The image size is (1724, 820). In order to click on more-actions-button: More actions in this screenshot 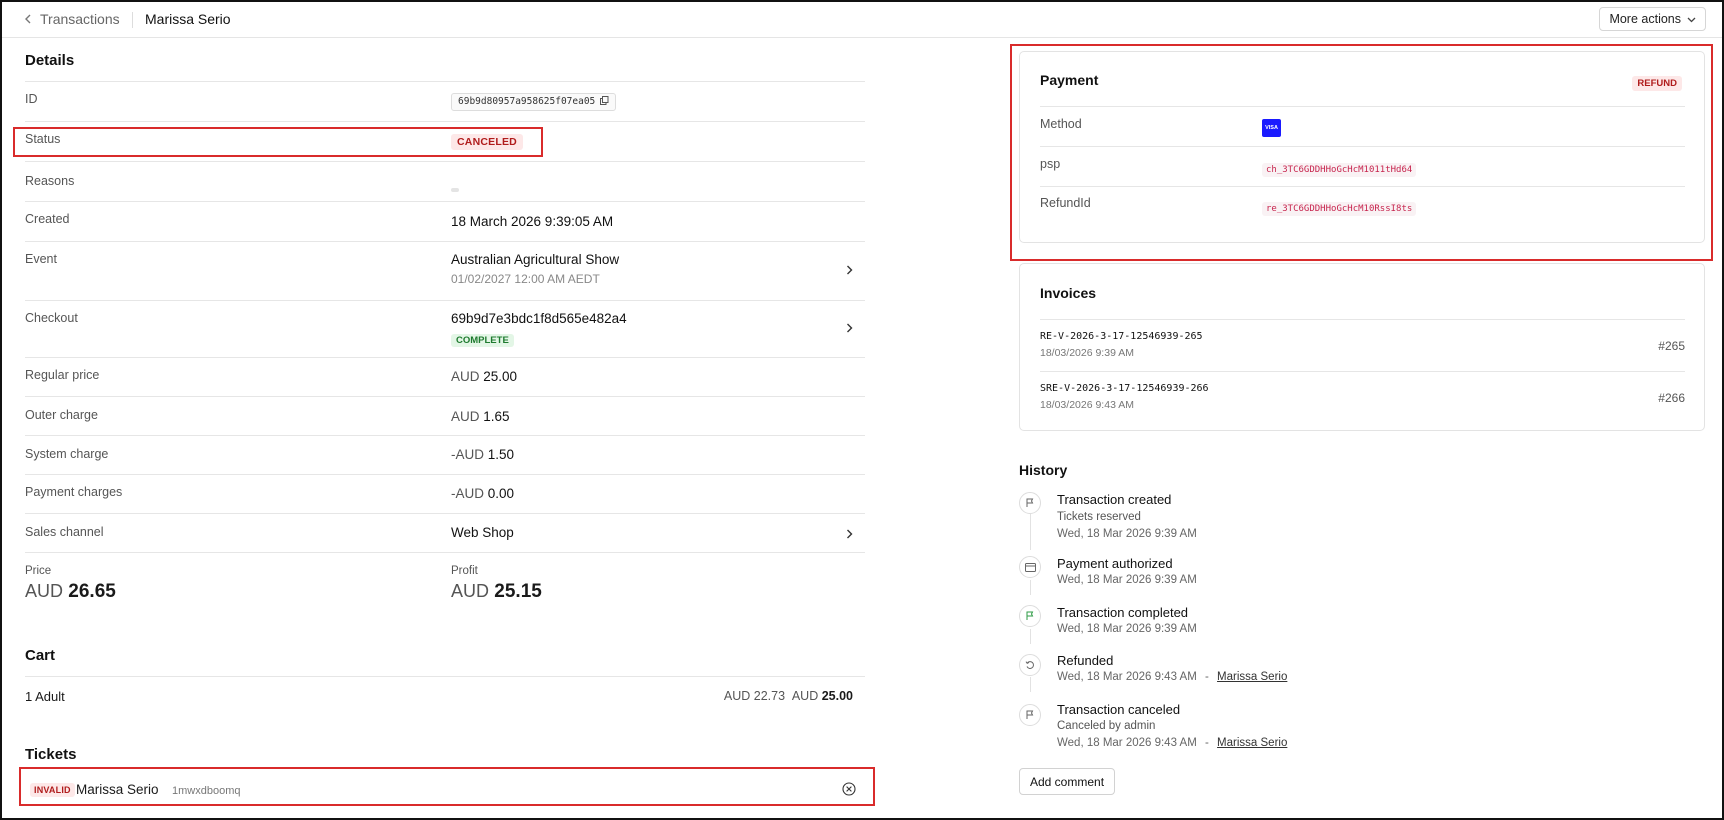, I will do `click(1652, 19)`.